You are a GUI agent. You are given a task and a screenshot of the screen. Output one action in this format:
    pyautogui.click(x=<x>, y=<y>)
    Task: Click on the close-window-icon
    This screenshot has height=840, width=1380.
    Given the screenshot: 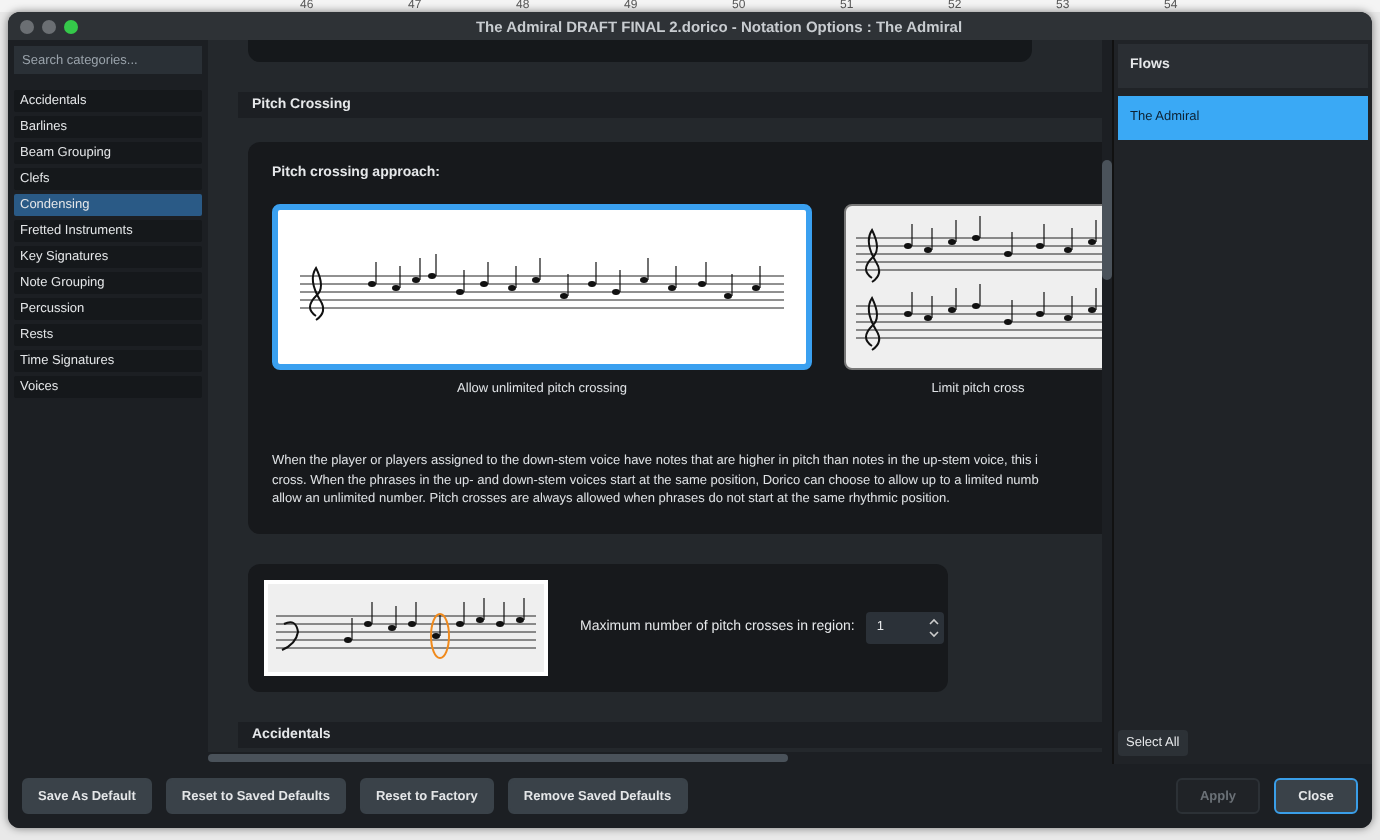 What is the action you would take?
    pyautogui.click(x=27, y=26)
    